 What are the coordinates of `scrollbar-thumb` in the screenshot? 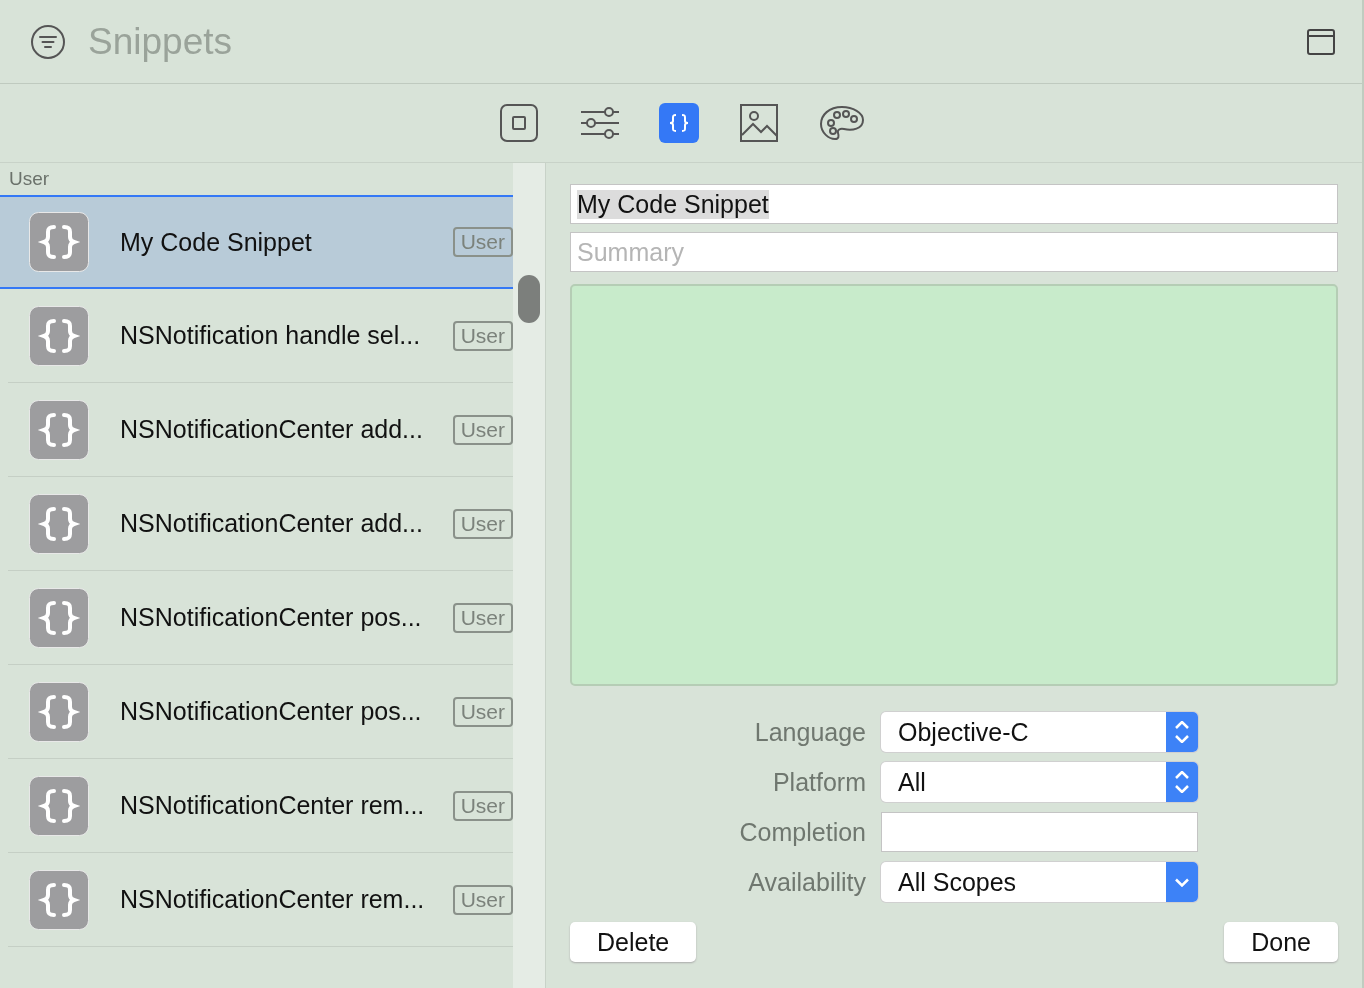 It's located at (529, 299).